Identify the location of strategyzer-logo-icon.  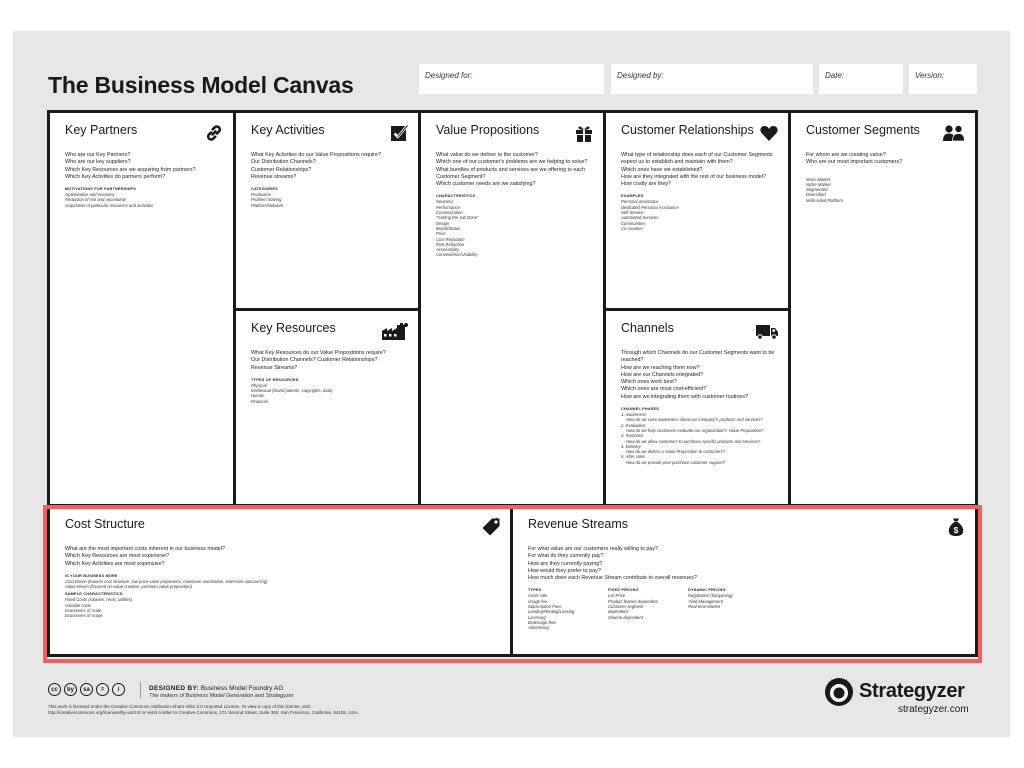
(839, 691).